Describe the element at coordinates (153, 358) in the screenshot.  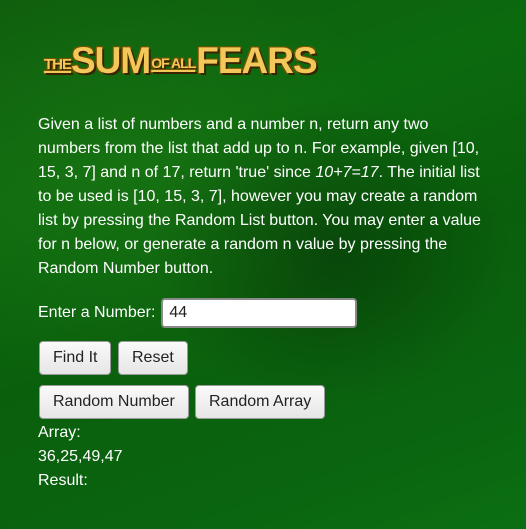
I see `reset-button: Reset` at that location.